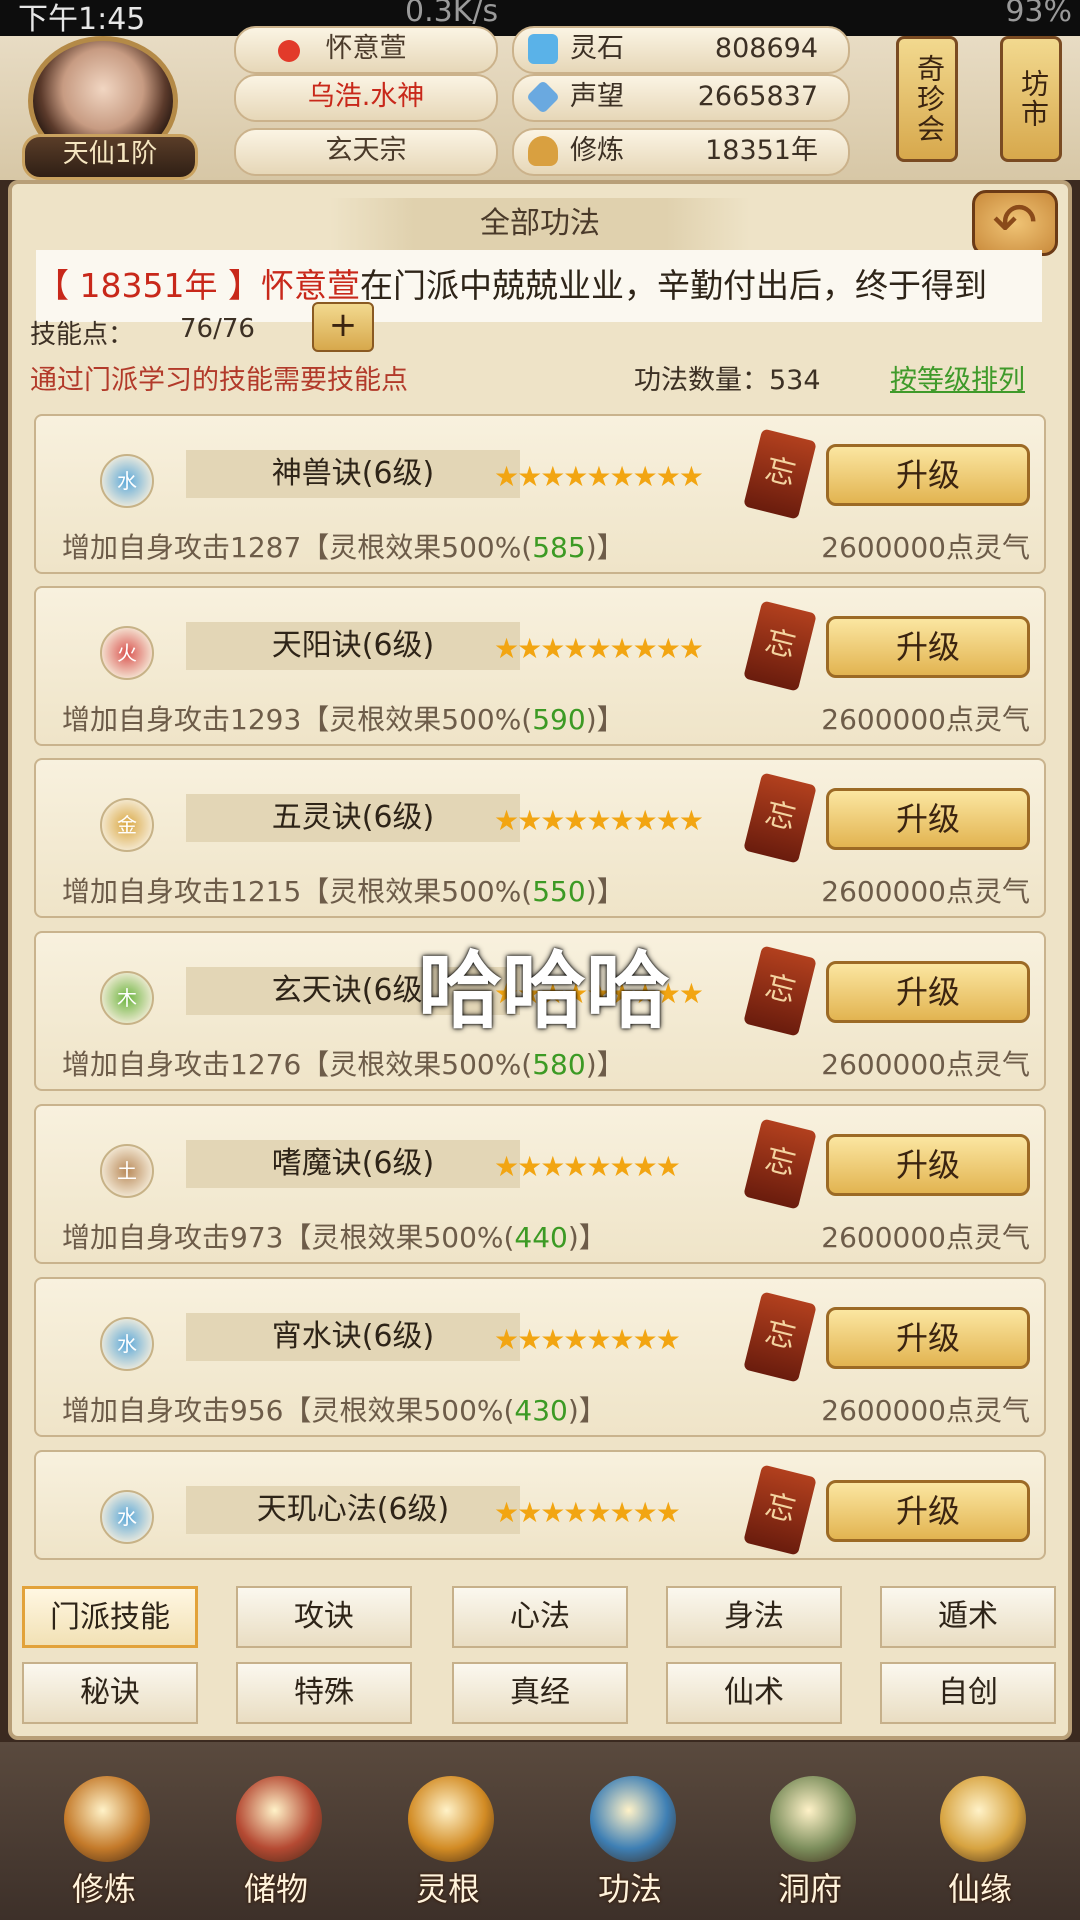 This screenshot has height=1920, width=1080. What do you see at coordinates (275, 1889) in the screenshot?
I see `nav-label: 储物` at bounding box center [275, 1889].